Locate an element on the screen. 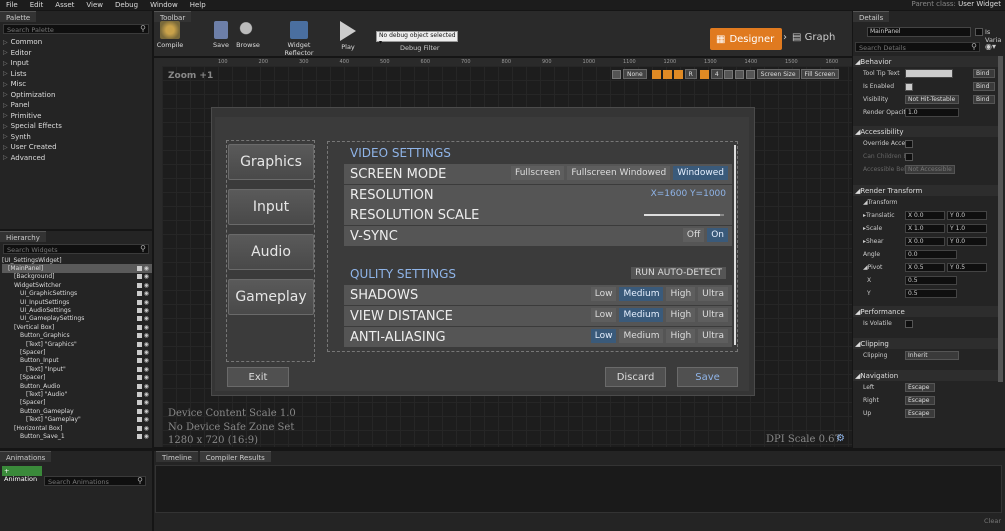 The image size is (1005, 531). add-animation-button: + Animation is located at coordinates (22, 474).